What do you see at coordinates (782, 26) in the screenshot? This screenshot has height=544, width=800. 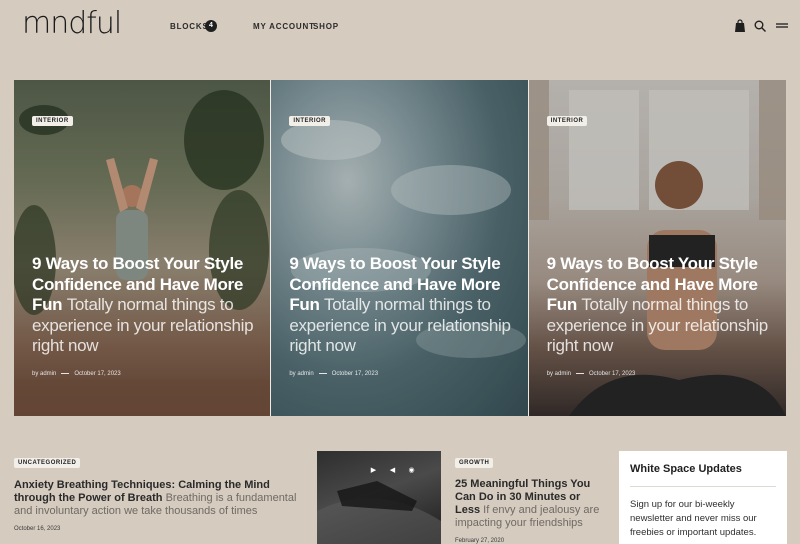 I see `menu-icon` at bounding box center [782, 26].